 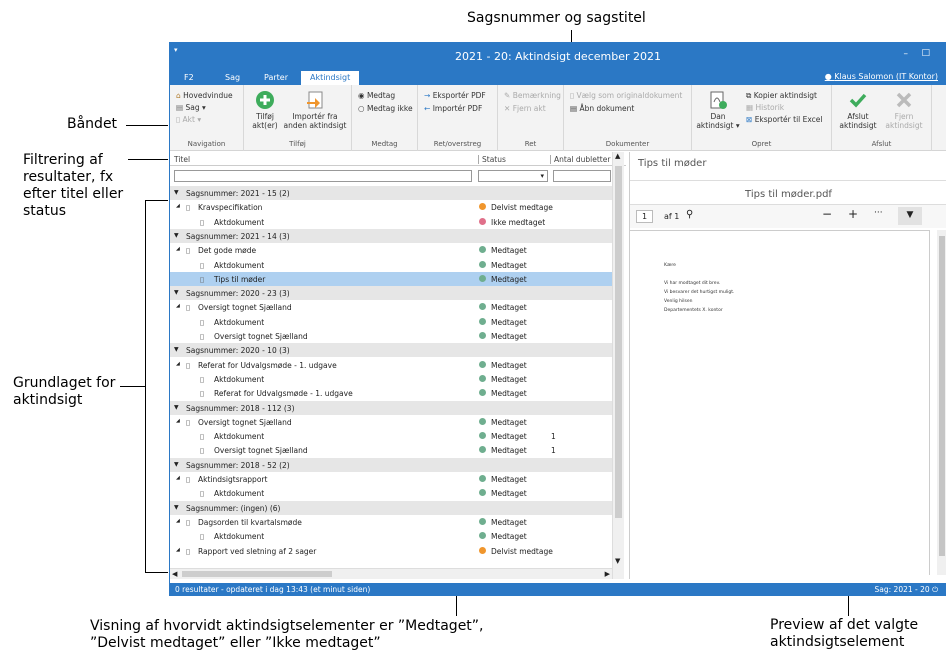 I want to click on duplicates-filter-input, so click(x=582, y=176).